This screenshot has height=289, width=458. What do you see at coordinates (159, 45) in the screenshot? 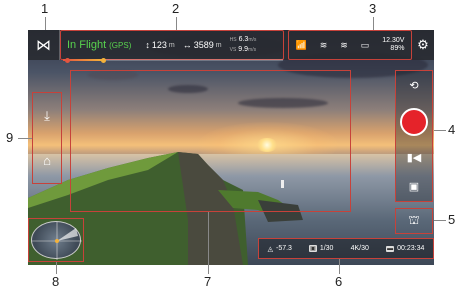
I see `height-value: 123` at bounding box center [159, 45].